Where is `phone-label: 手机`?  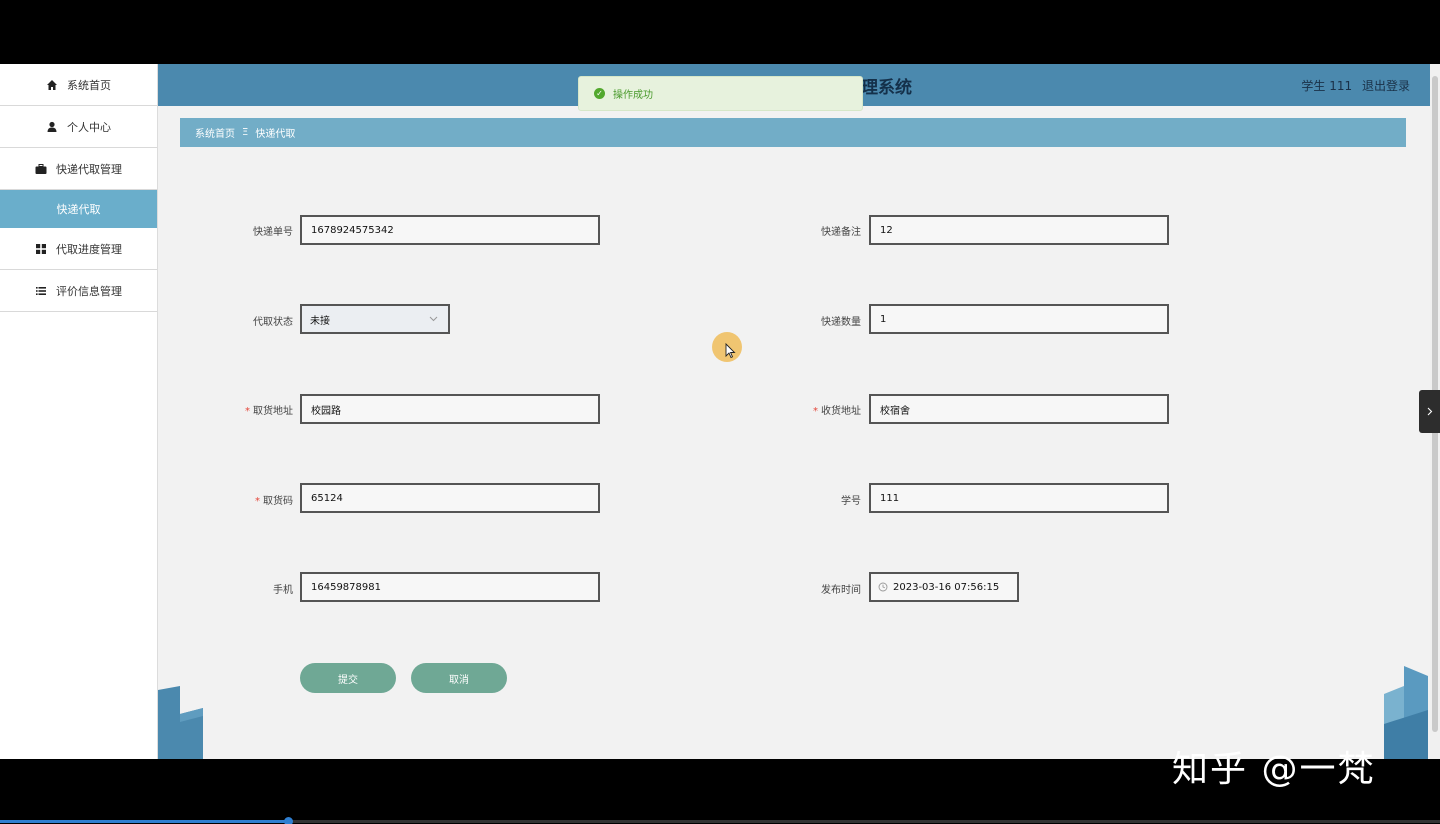 phone-label: 手机 is located at coordinates (283, 590).